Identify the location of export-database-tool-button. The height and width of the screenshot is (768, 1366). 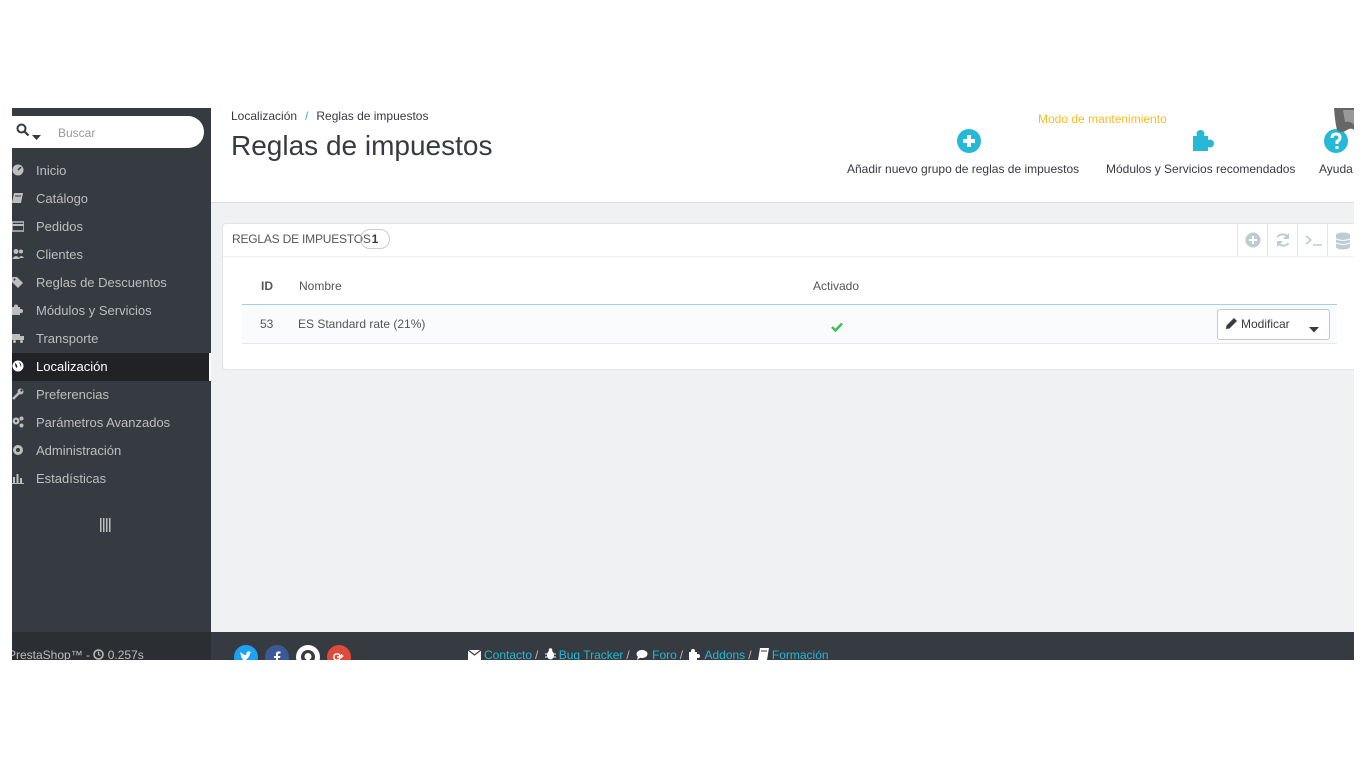
(1340, 240).